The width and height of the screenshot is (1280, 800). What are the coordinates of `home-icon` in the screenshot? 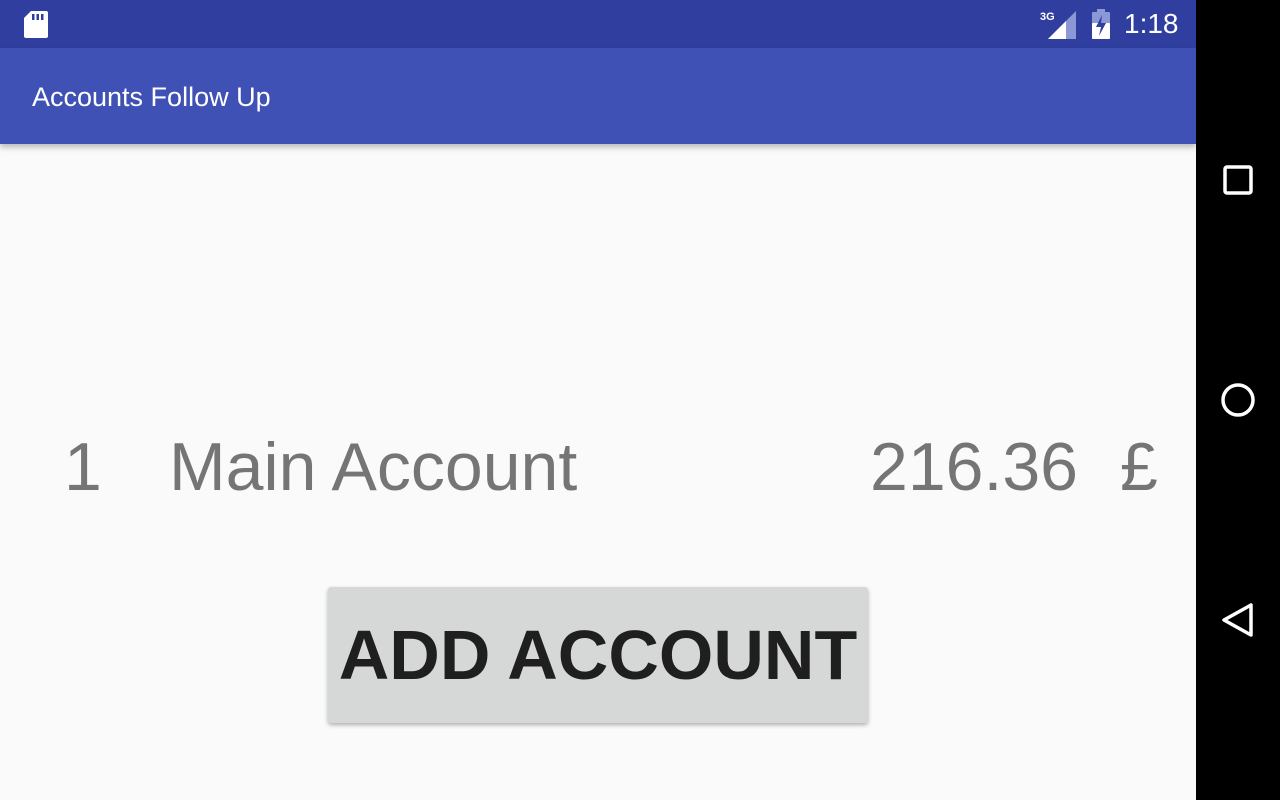 It's located at (1238, 400).